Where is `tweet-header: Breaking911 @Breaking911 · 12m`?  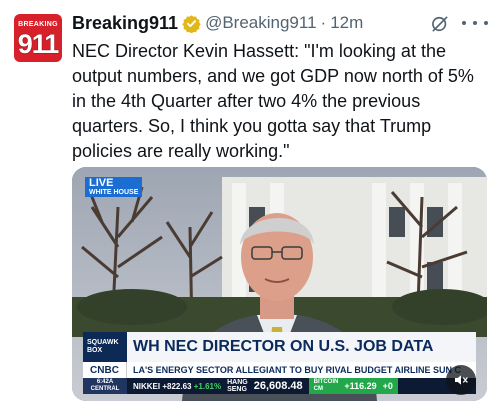 tweet-header: Breaking911 @Breaking911 · 12m is located at coordinates (217, 23).